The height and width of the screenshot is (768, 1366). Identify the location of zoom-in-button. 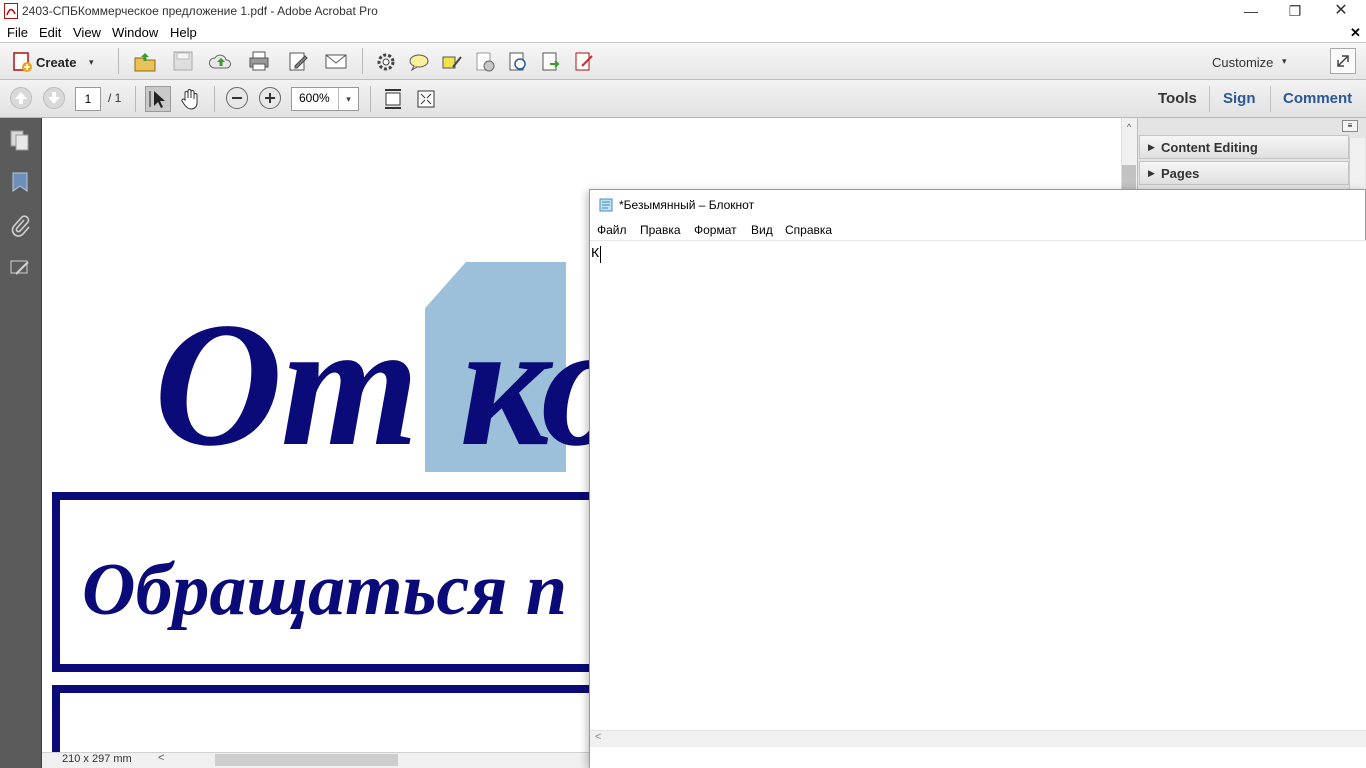
(270, 98).